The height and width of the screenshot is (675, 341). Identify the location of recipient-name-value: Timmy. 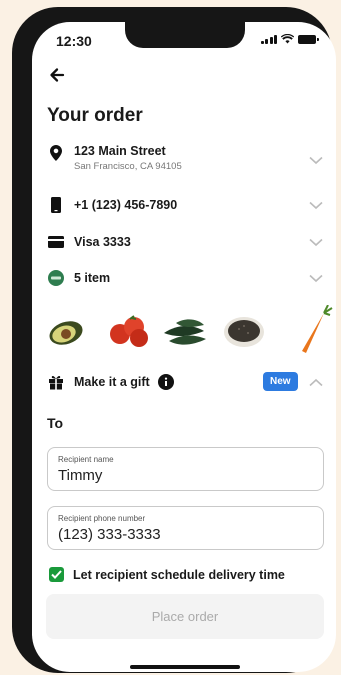
(185, 475).